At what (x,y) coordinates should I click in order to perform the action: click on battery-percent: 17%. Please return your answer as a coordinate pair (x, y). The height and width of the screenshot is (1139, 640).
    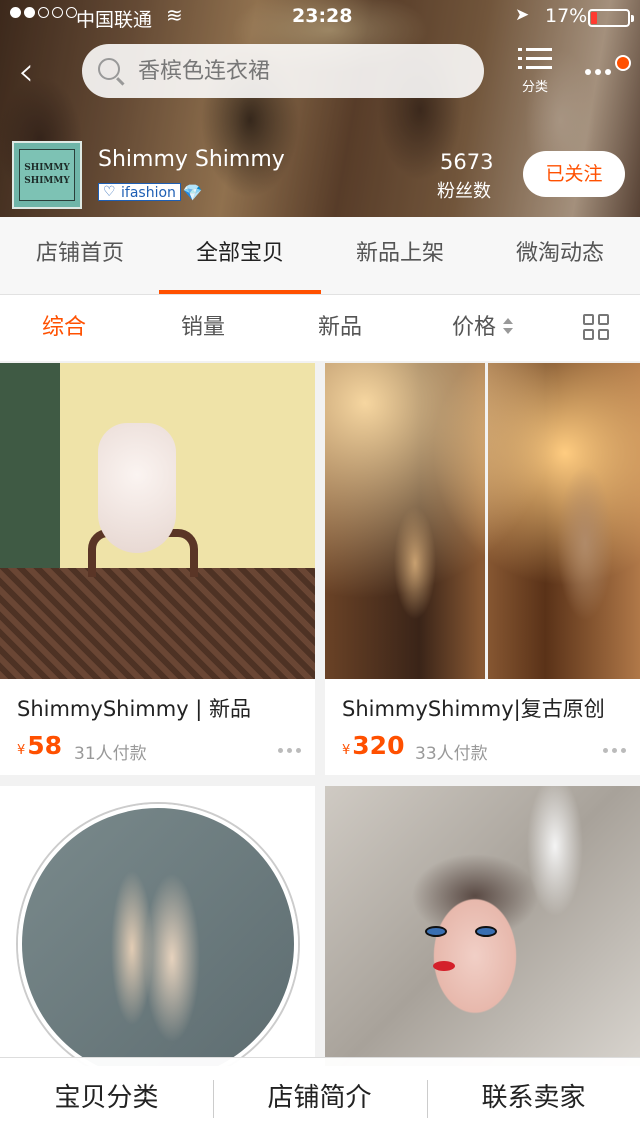
    Looking at the image, I should click on (566, 16).